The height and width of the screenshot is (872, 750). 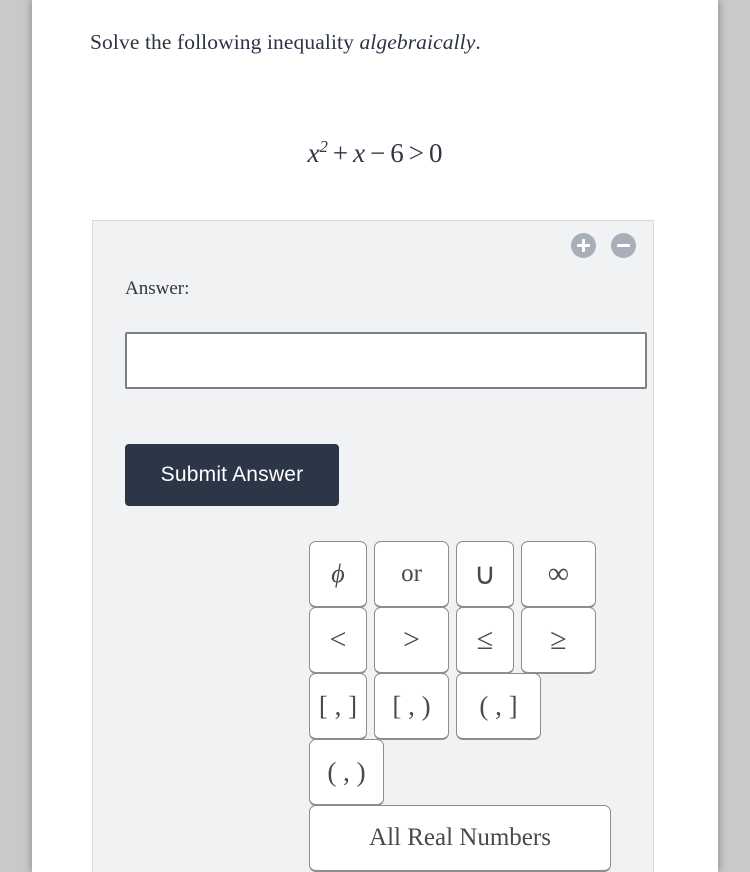 What do you see at coordinates (411, 640) in the screenshot?
I see `key-greater-than: >` at bounding box center [411, 640].